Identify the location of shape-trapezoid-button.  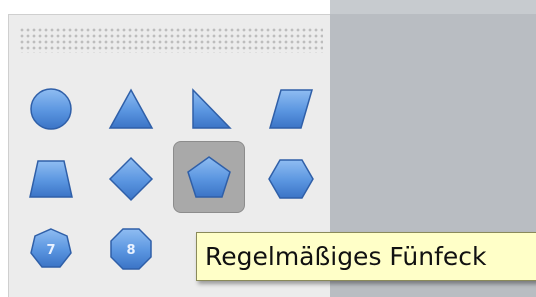
(51, 179).